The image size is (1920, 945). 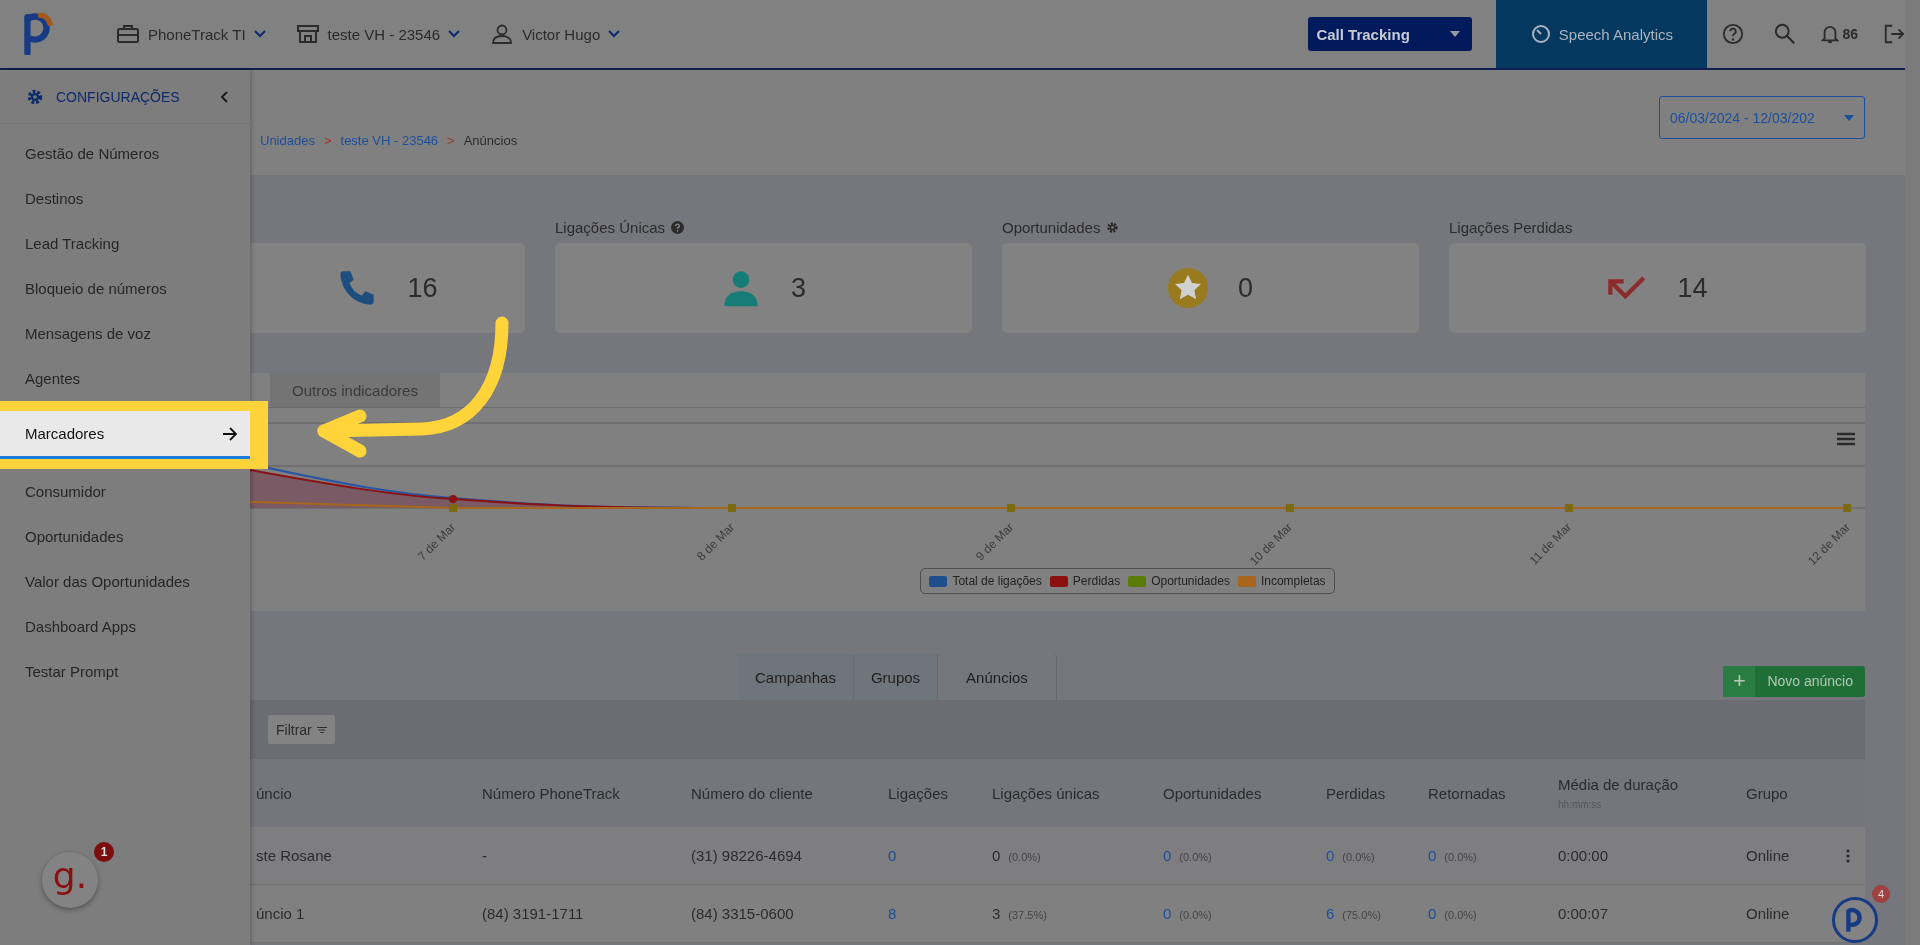 What do you see at coordinates (125, 671) in the screenshot?
I see `sidebar-item: Testar Prompt` at bounding box center [125, 671].